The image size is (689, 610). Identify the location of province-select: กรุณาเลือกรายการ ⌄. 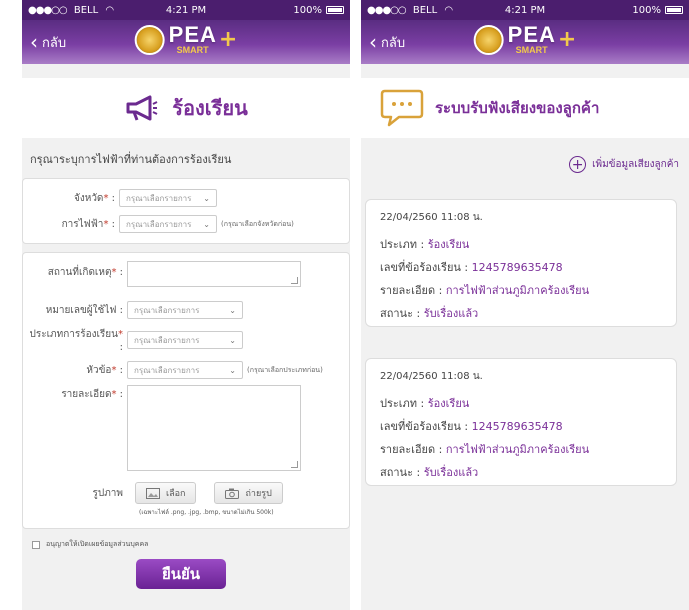
(168, 198).